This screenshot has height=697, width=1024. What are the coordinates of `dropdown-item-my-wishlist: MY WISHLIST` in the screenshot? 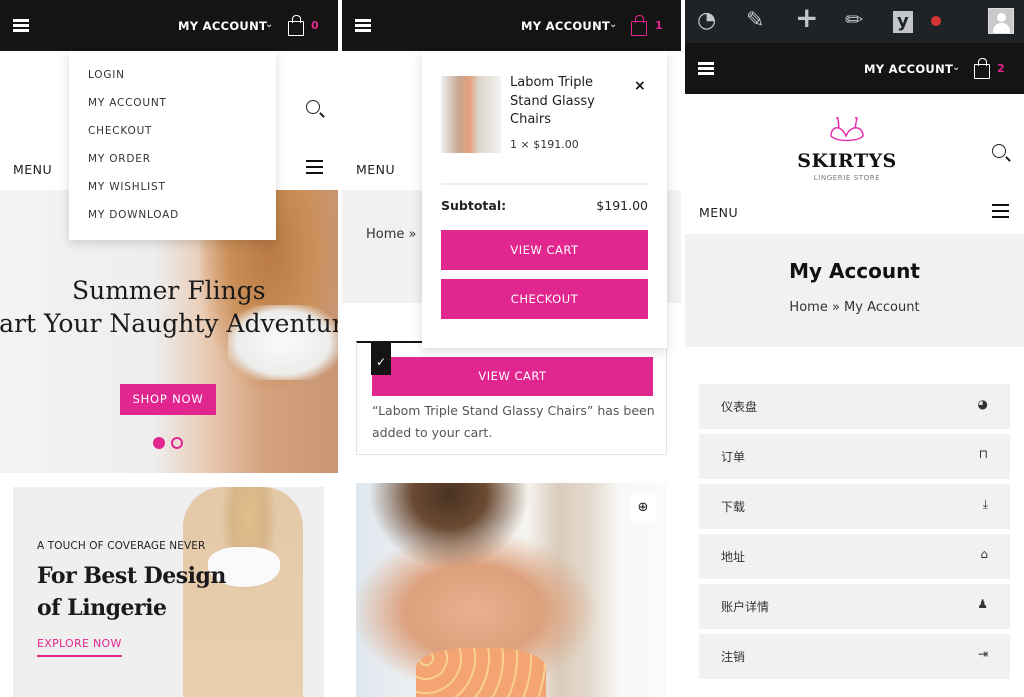 It's located at (127, 187).